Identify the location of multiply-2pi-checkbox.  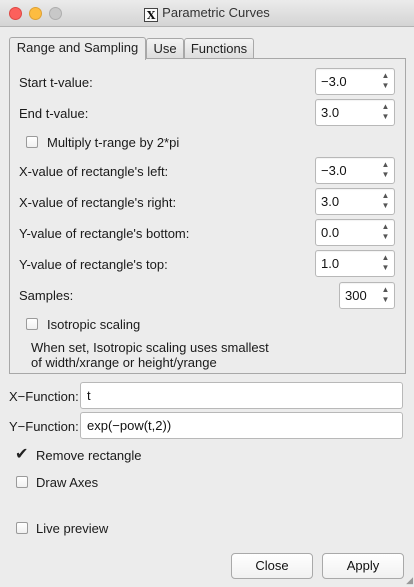
(32, 142).